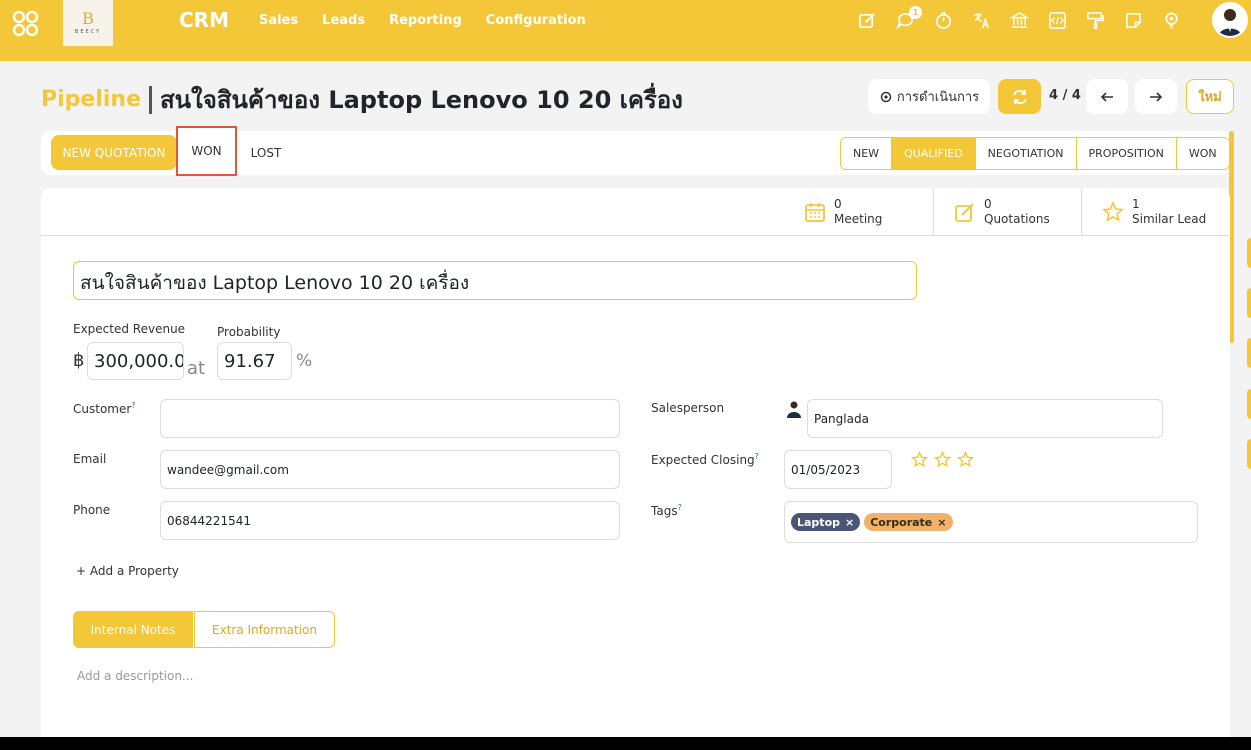 The width and height of the screenshot is (1251, 750). What do you see at coordinates (943, 20) in the screenshot?
I see `stopwatch-icon` at bounding box center [943, 20].